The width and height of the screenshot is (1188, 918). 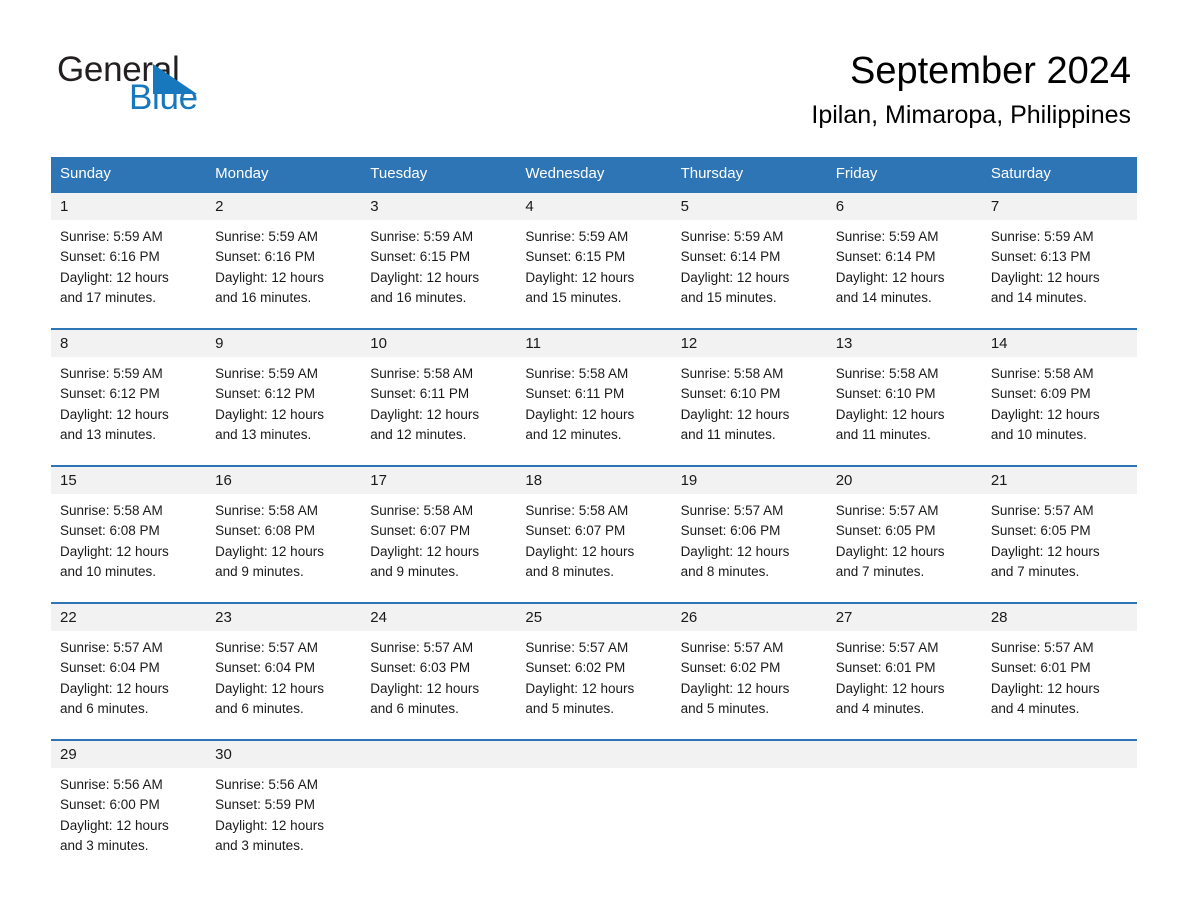 What do you see at coordinates (438, 617) in the screenshot?
I see `day-number: 24` at bounding box center [438, 617].